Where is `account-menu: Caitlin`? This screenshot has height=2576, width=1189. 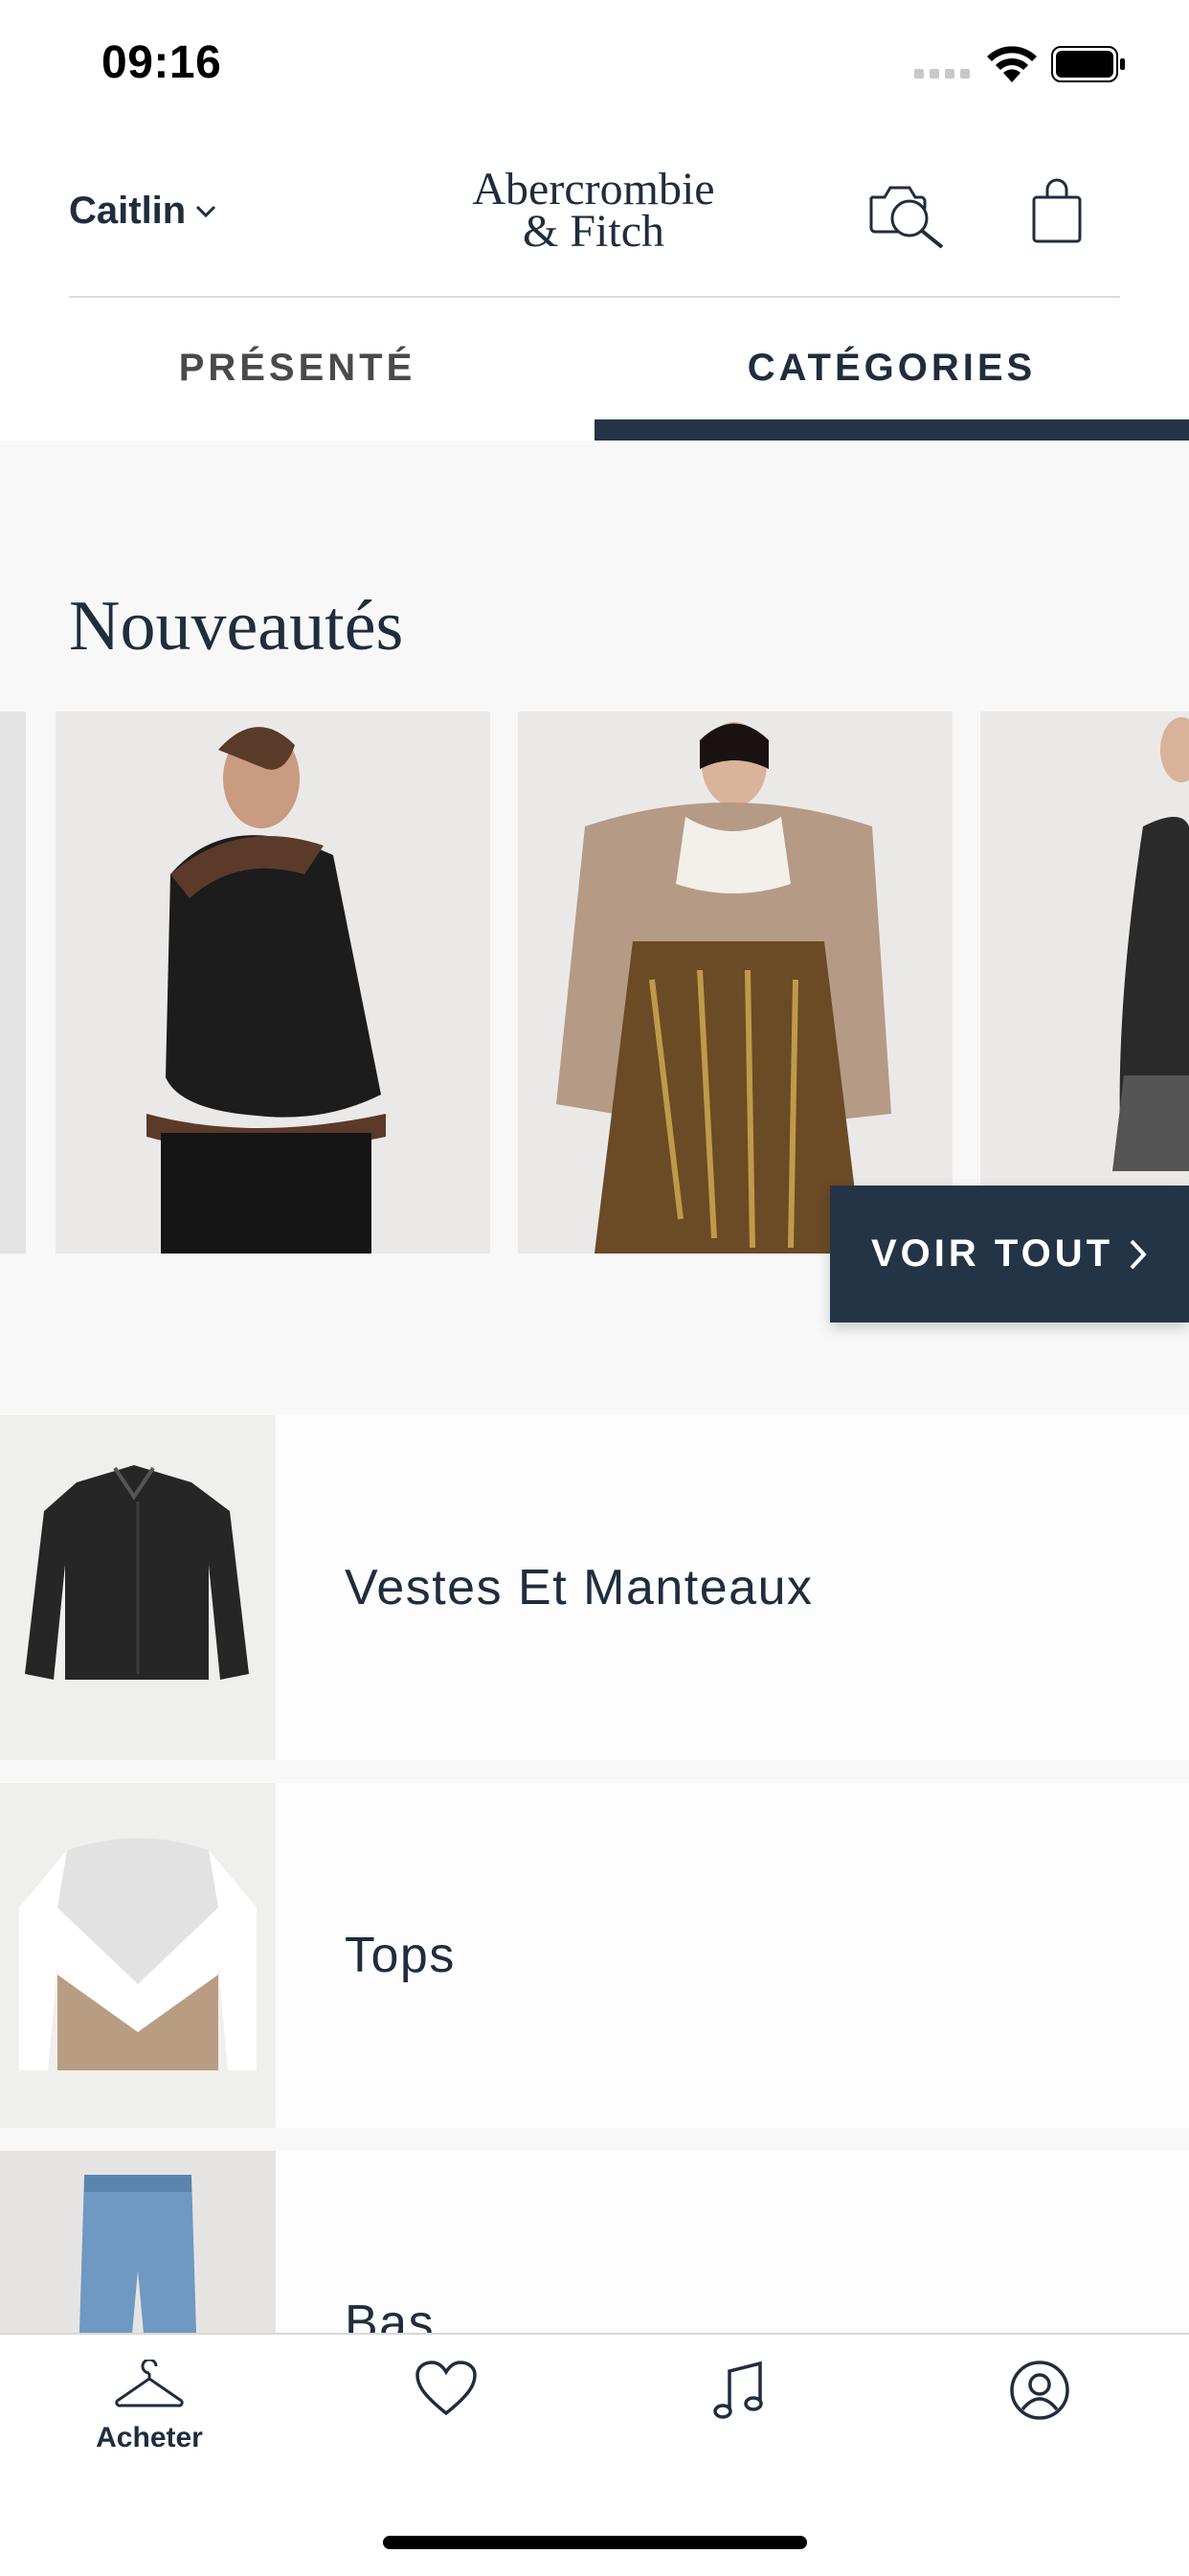
account-menu: Caitlin is located at coordinates (142, 211).